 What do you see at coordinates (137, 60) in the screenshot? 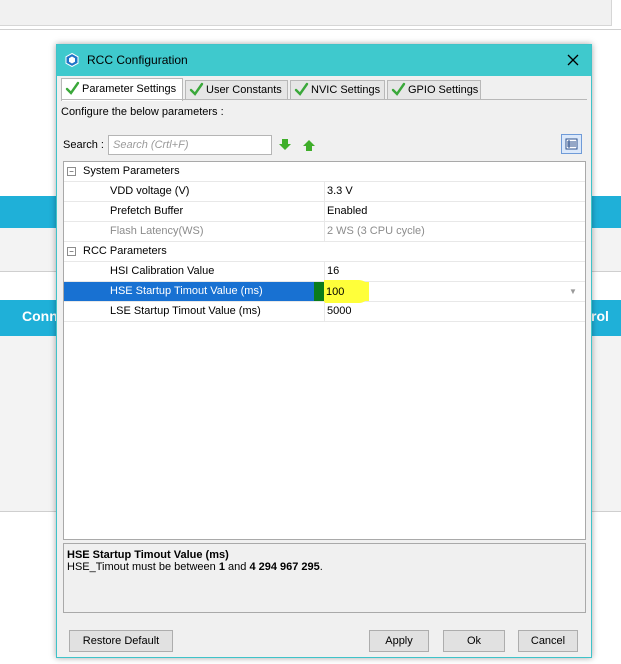
I see `dialog-title: RCC Configuration` at bounding box center [137, 60].